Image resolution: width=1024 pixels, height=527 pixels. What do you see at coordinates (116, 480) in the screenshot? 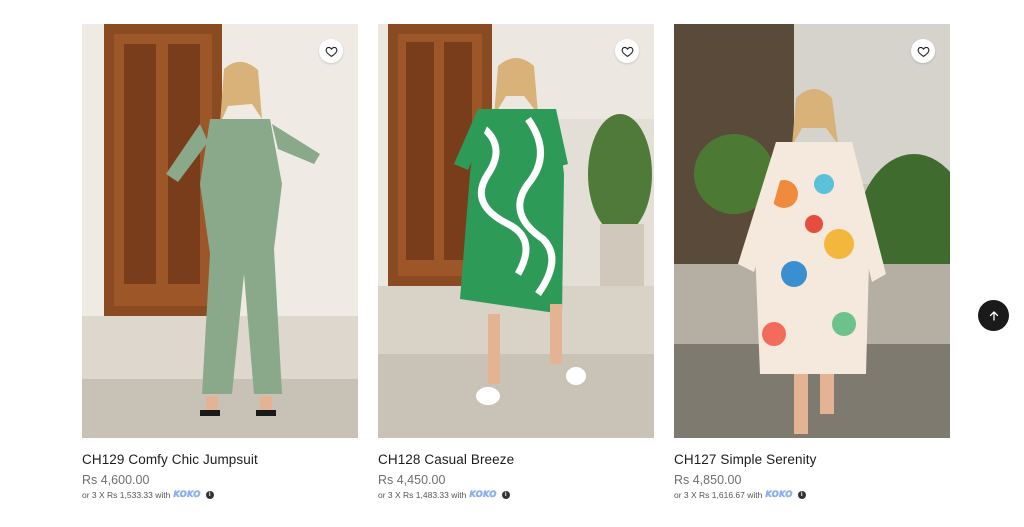
I see `product-price: Rs 4,600.00` at bounding box center [116, 480].